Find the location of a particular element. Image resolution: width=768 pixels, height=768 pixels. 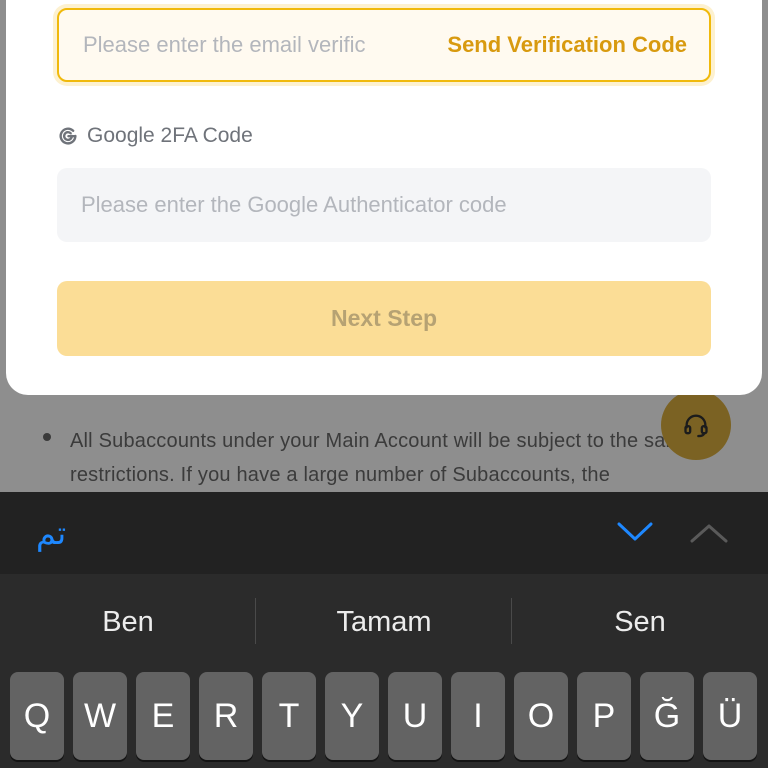

suggestion-3: Sen is located at coordinates (640, 622).